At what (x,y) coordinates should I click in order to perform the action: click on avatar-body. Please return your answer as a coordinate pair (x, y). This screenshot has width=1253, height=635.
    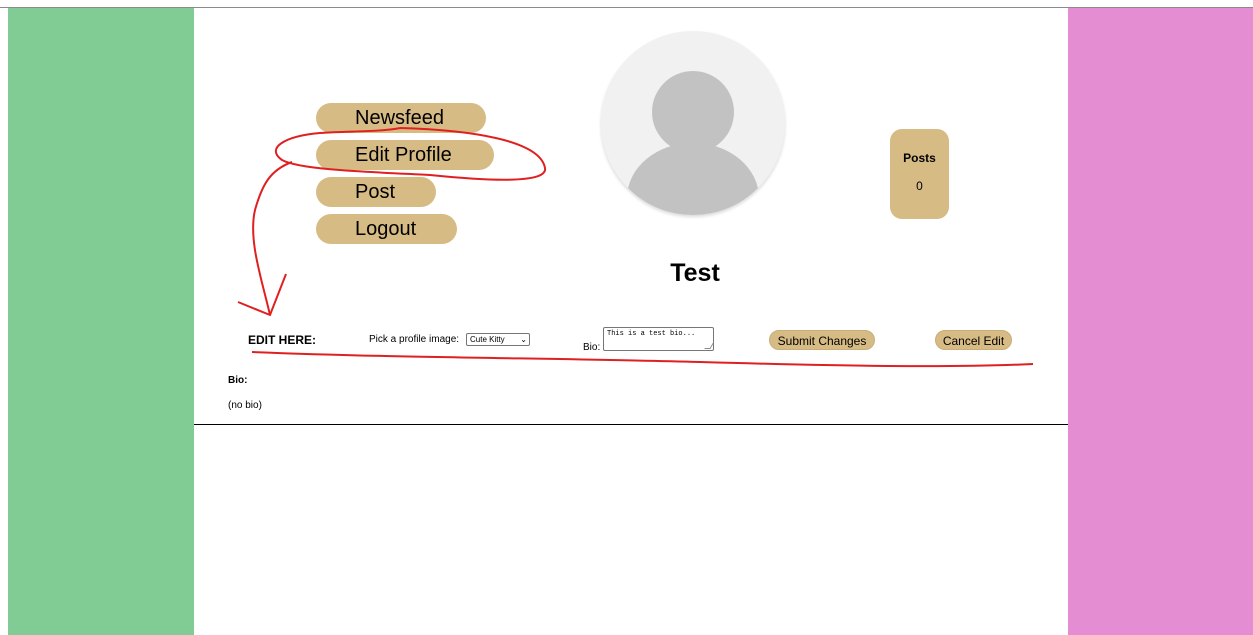
    Looking at the image, I should click on (693, 179).